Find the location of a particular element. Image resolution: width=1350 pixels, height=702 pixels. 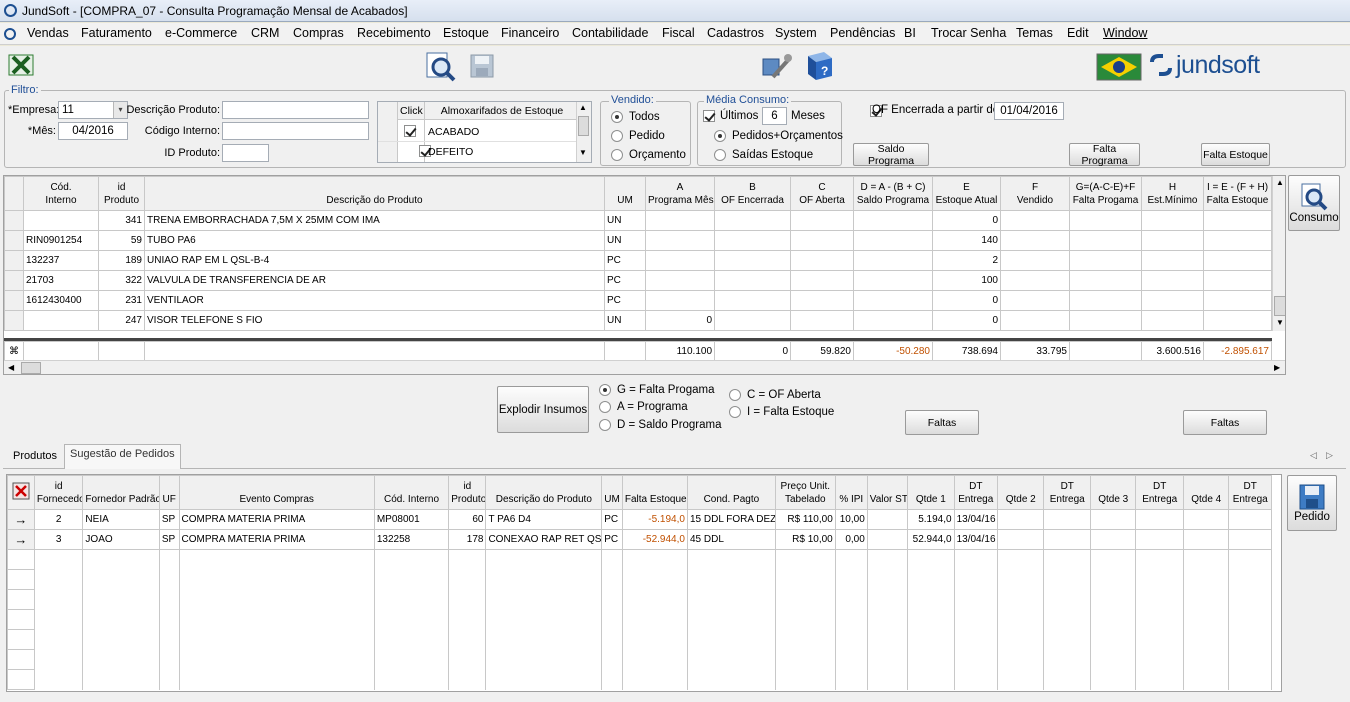

grid2-cell: JOAO is located at coordinates (121, 539).